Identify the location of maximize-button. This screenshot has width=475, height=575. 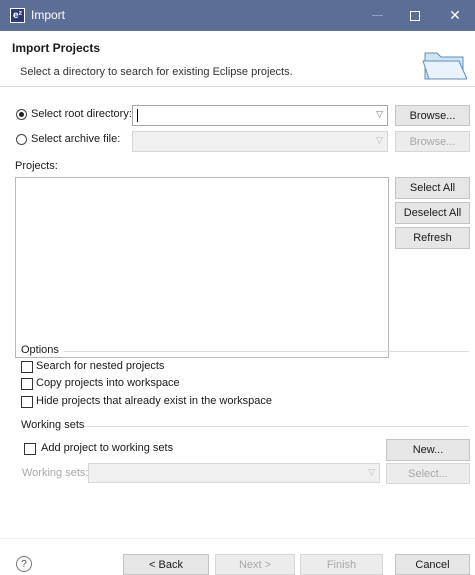
(415, 15).